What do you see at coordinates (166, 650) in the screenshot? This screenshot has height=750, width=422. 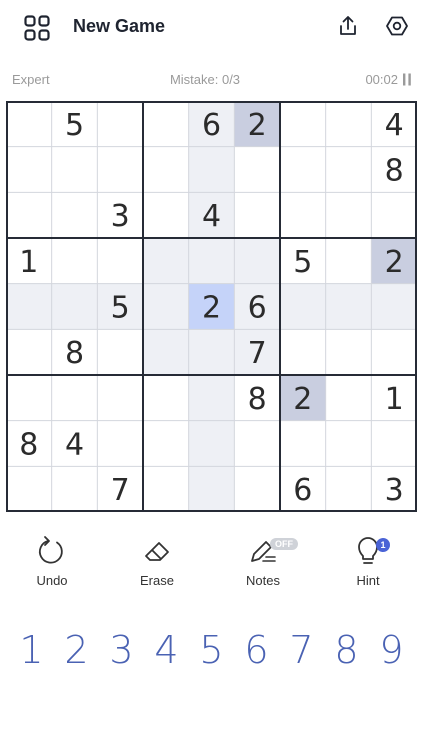 I see `number-button-4: 4` at bounding box center [166, 650].